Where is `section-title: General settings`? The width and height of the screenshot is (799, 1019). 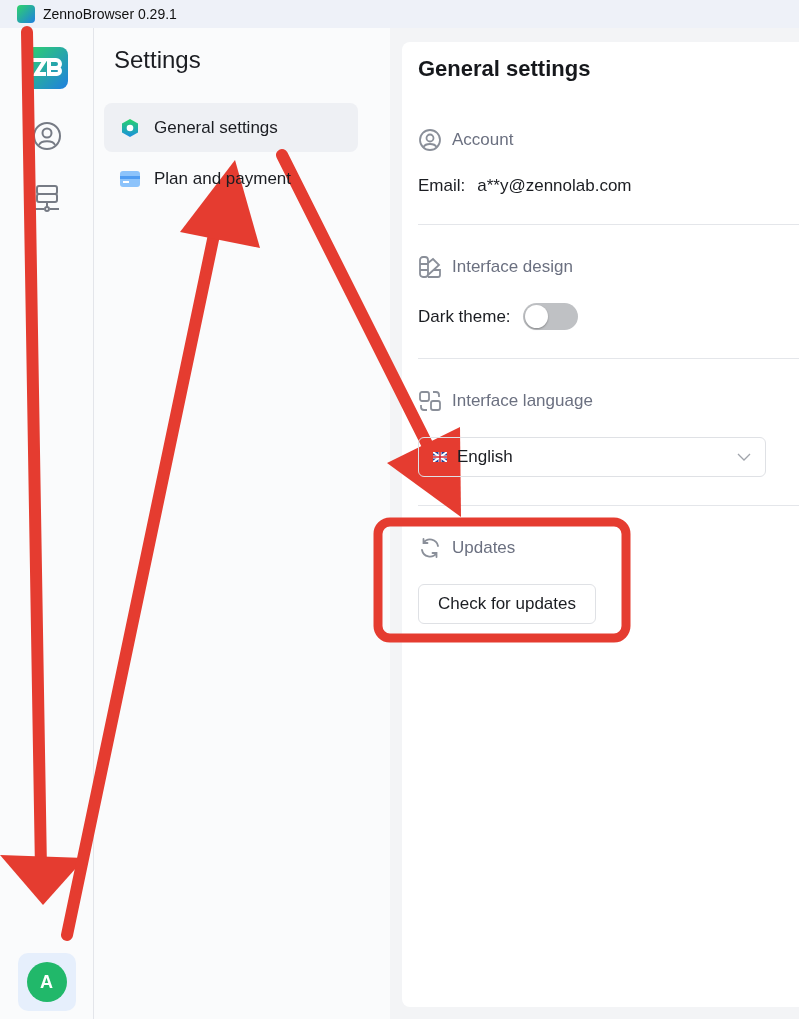 section-title: General settings is located at coordinates (505, 69).